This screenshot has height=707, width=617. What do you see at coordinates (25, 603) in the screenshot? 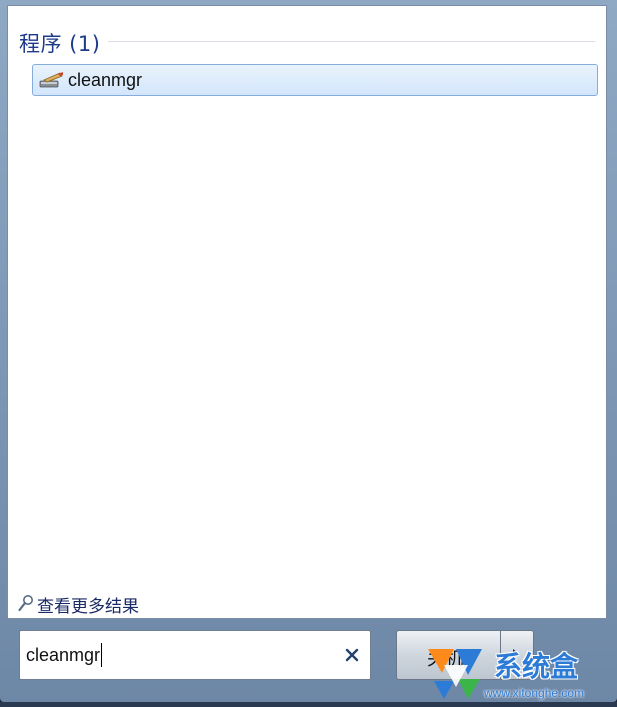
I see `search-magnifier-icon` at bounding box center [25, 603].